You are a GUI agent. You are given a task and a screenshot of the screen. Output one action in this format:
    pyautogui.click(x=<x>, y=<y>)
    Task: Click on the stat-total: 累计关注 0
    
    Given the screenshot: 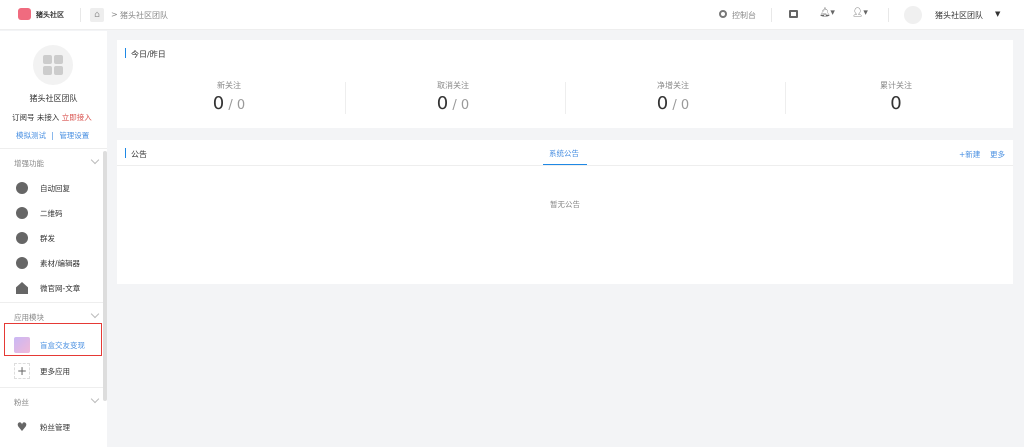 What is the action you would take?
    pyautogui.click(x=896, y=97)
    